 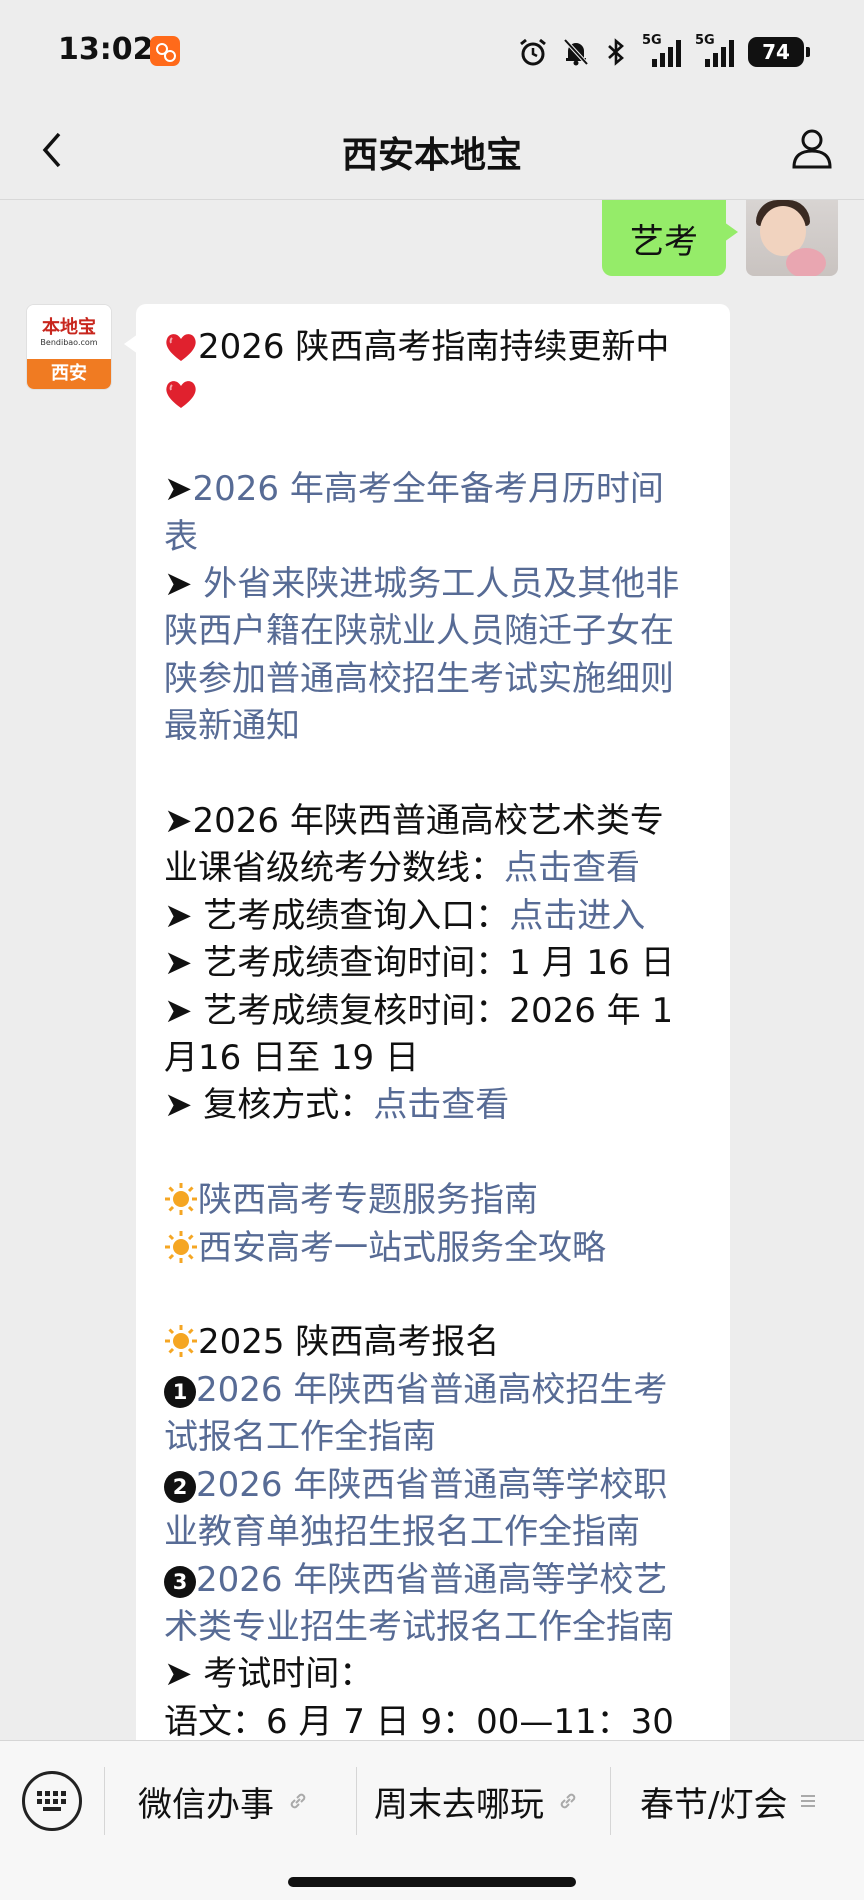 What do you see at coordinates (181, 537) in the screenshot?
I see `link-text: 表` at bounding box center [181, 537].